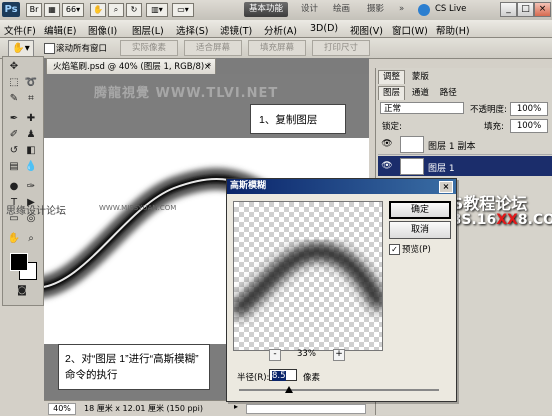 The image size is (552, 416). I want to click on marquee-tool-icon: ⬚, so click(14, 83).